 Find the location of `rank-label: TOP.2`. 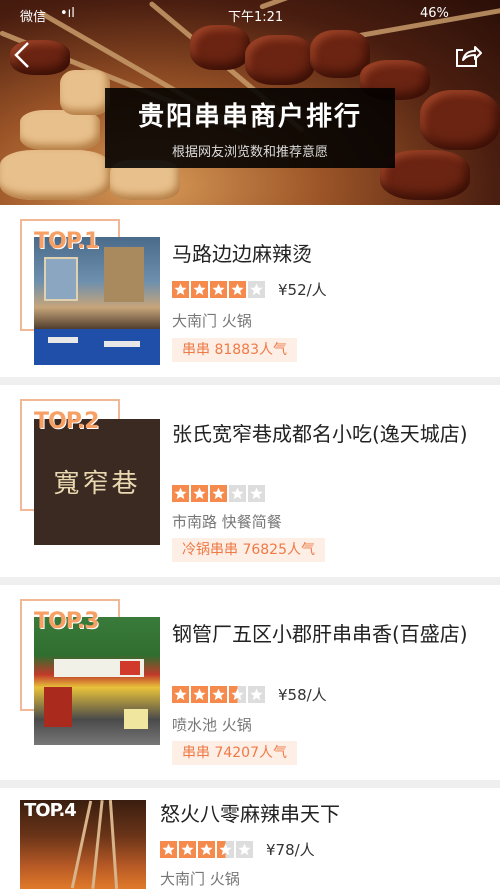

rank-label: TOP.2 is located at coordinates (66, 421).